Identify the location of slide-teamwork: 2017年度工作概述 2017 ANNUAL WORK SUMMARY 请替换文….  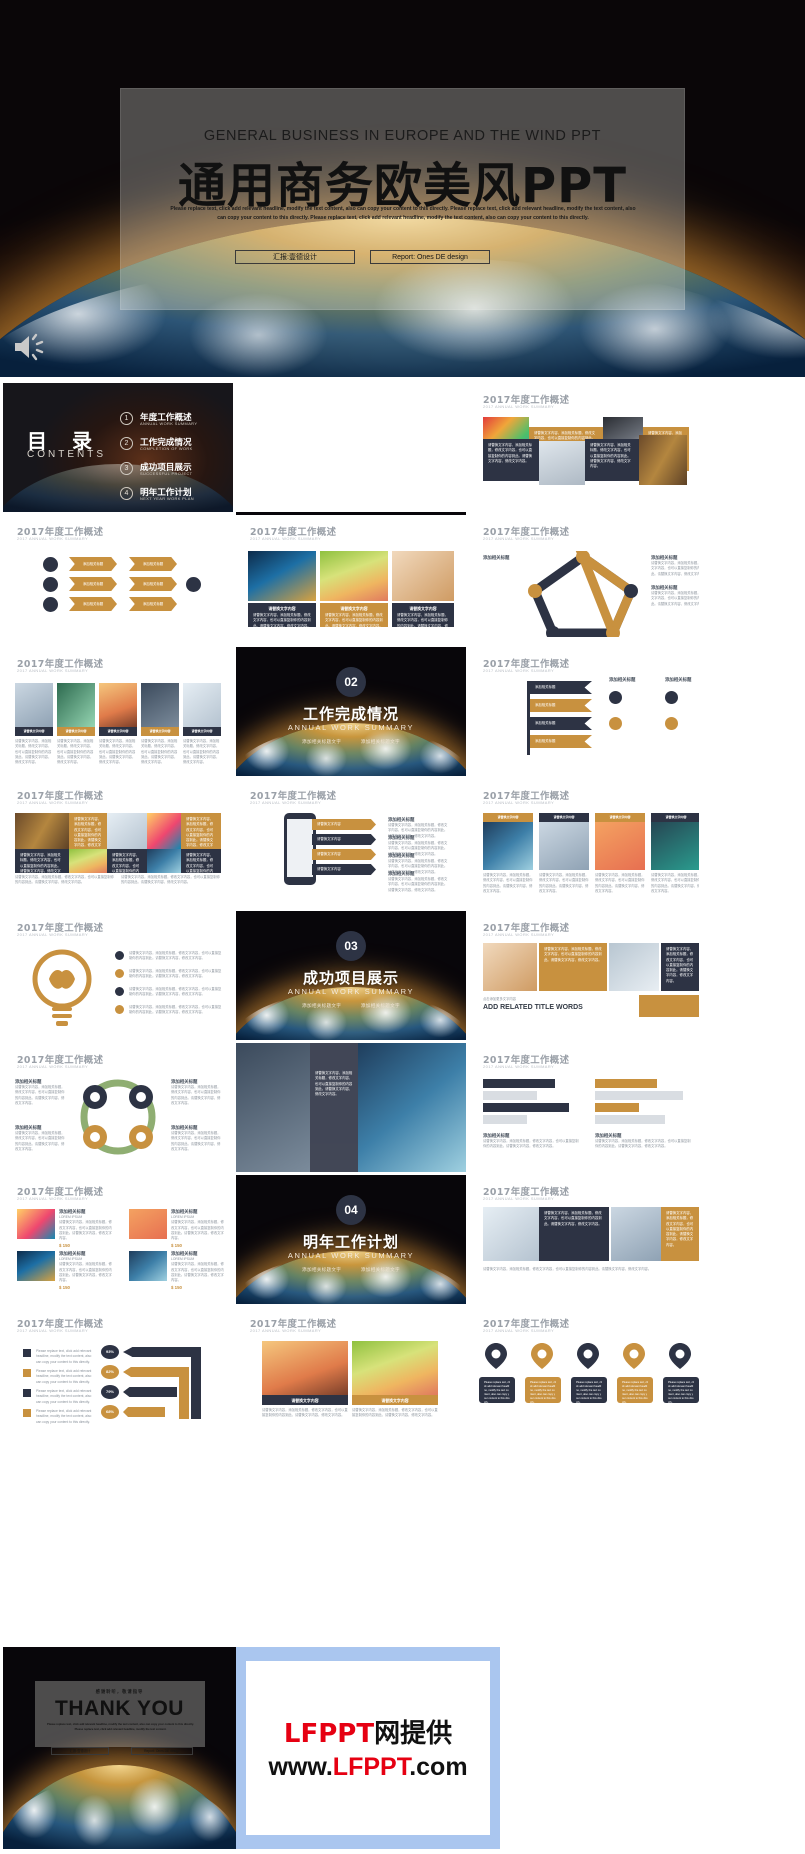
(584, 975).